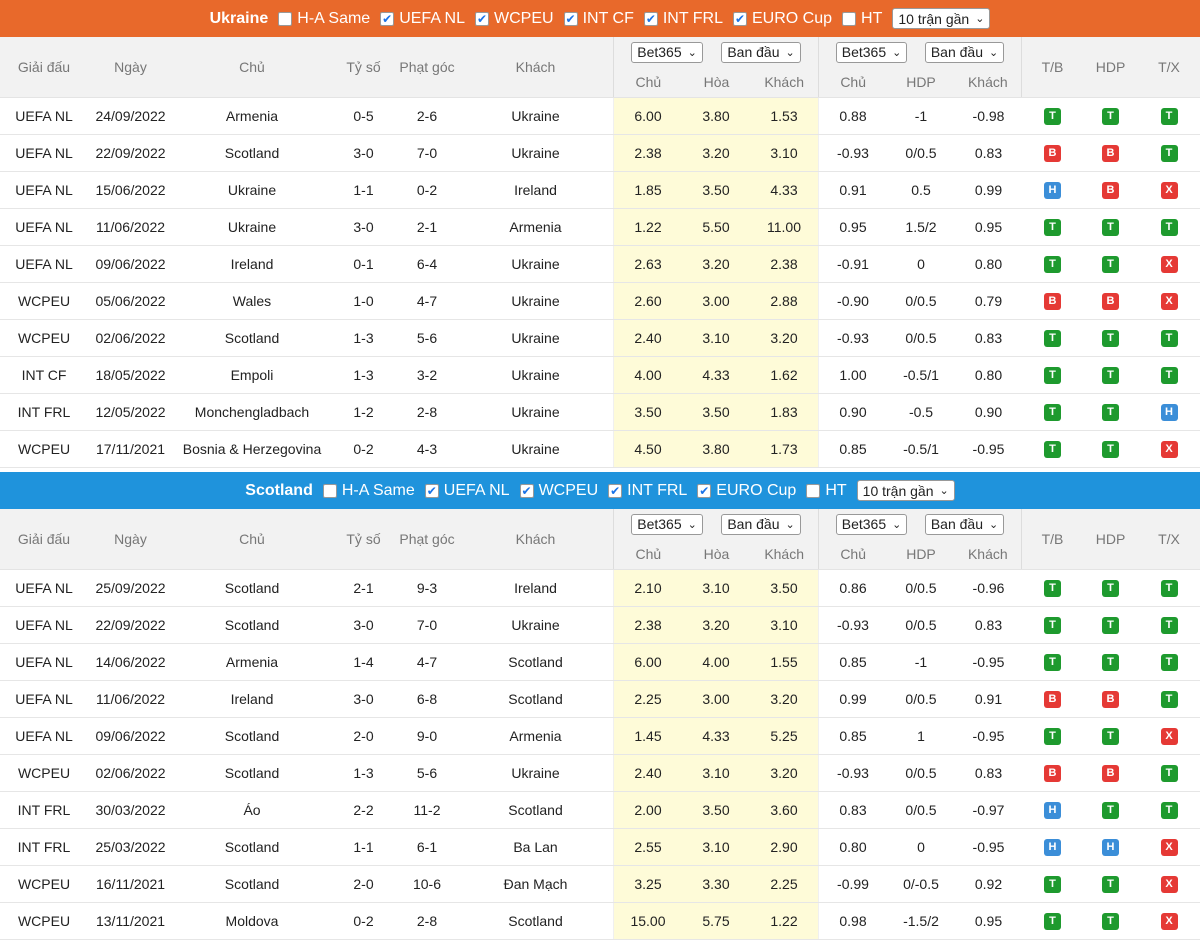  Describe the element at coordinates (363, 662) in the screenshot. I see `score-cell: 1-4` at that location.